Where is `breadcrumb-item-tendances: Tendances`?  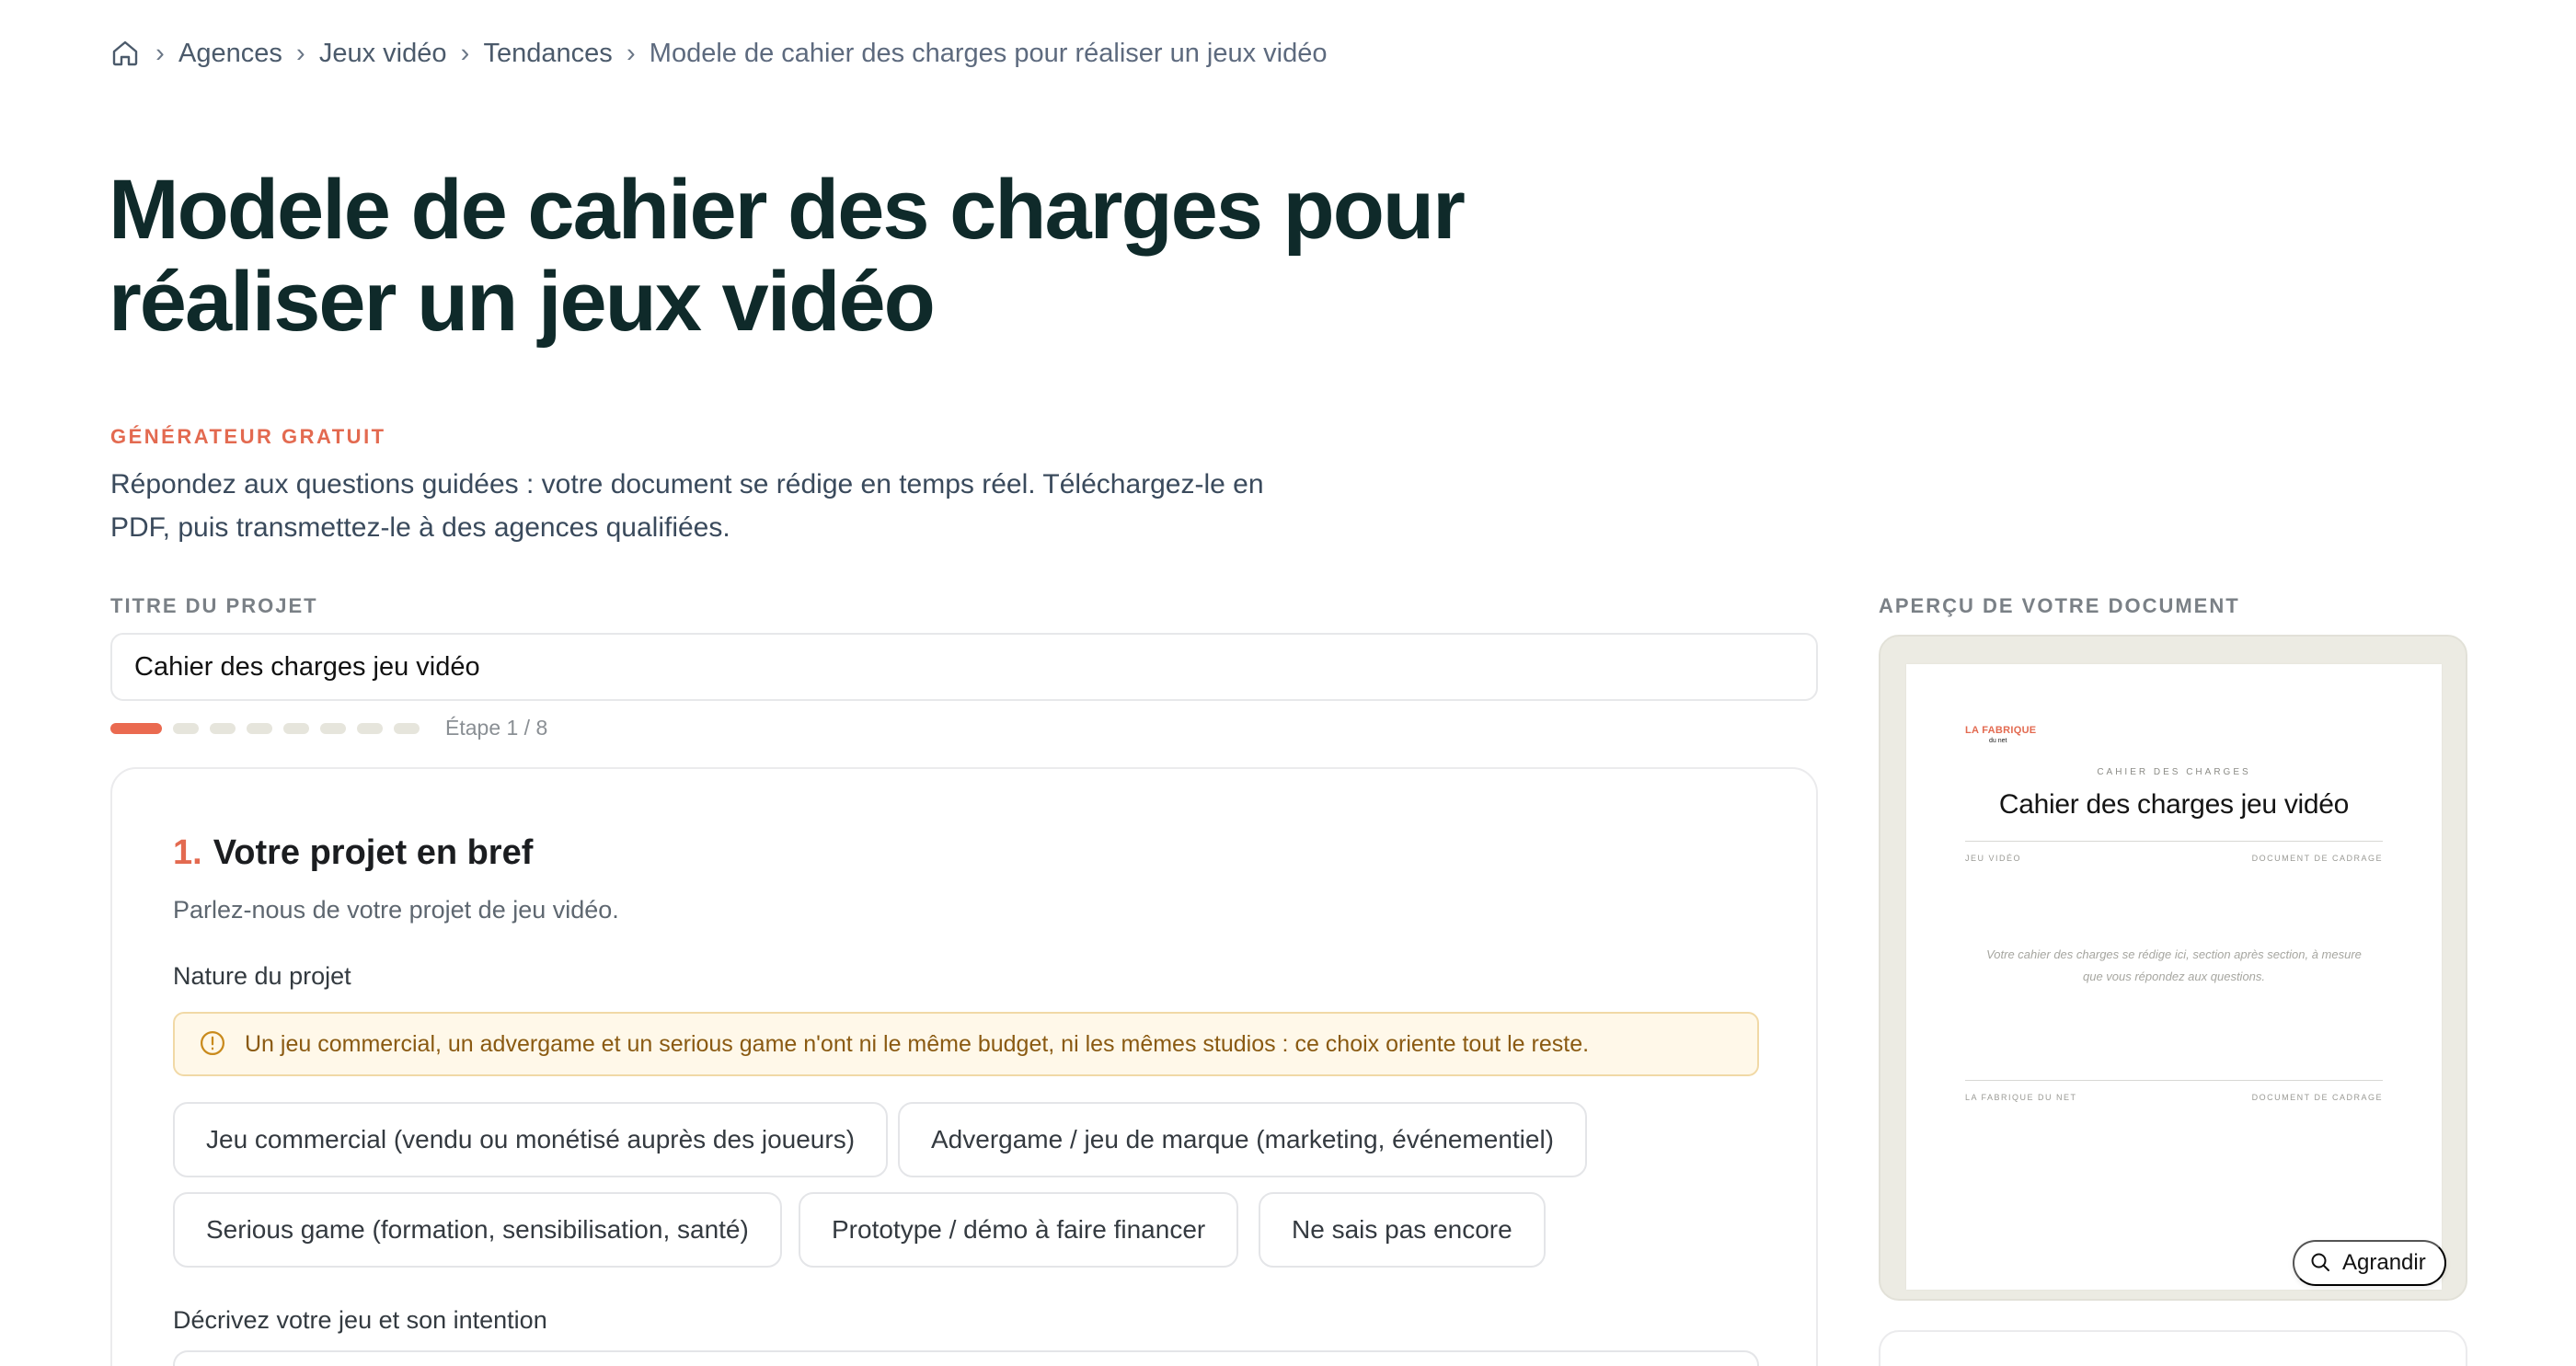
breadcrumb-item-tendances: Tendances is located at coordinates (548, 54).